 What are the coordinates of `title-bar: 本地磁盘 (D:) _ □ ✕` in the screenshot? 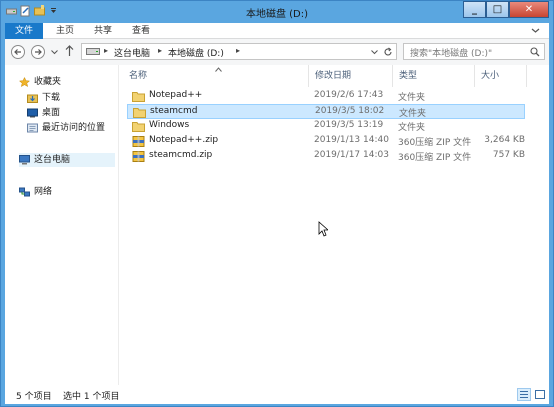 It's located at (277, 12).